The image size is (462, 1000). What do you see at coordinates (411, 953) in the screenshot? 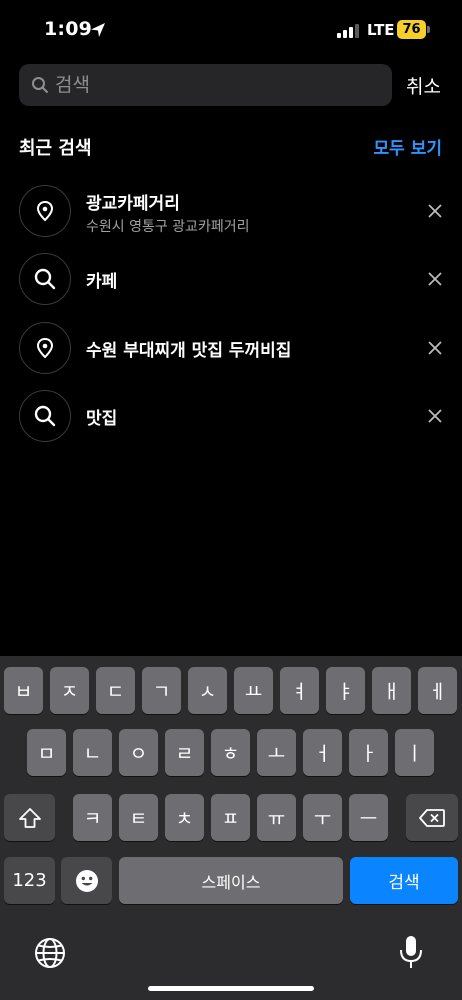
I see `microphone-icon` at bounding box center [411, 953].